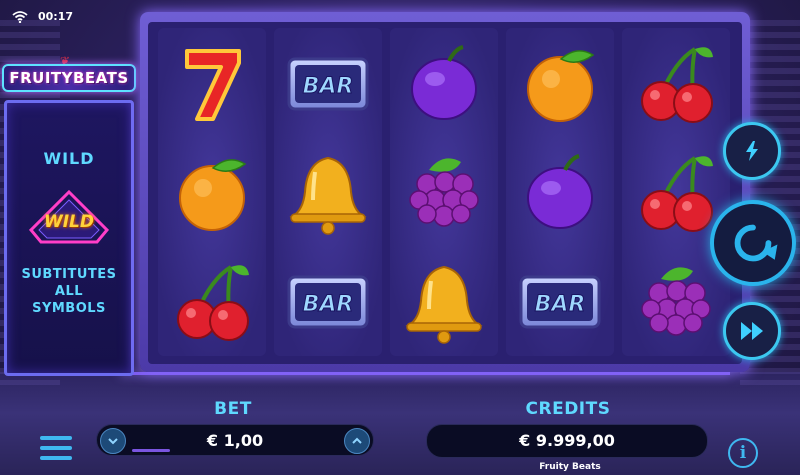 The width and height of the screenshot is (800, 475). I want to click on spin-button, so click(753, 243).